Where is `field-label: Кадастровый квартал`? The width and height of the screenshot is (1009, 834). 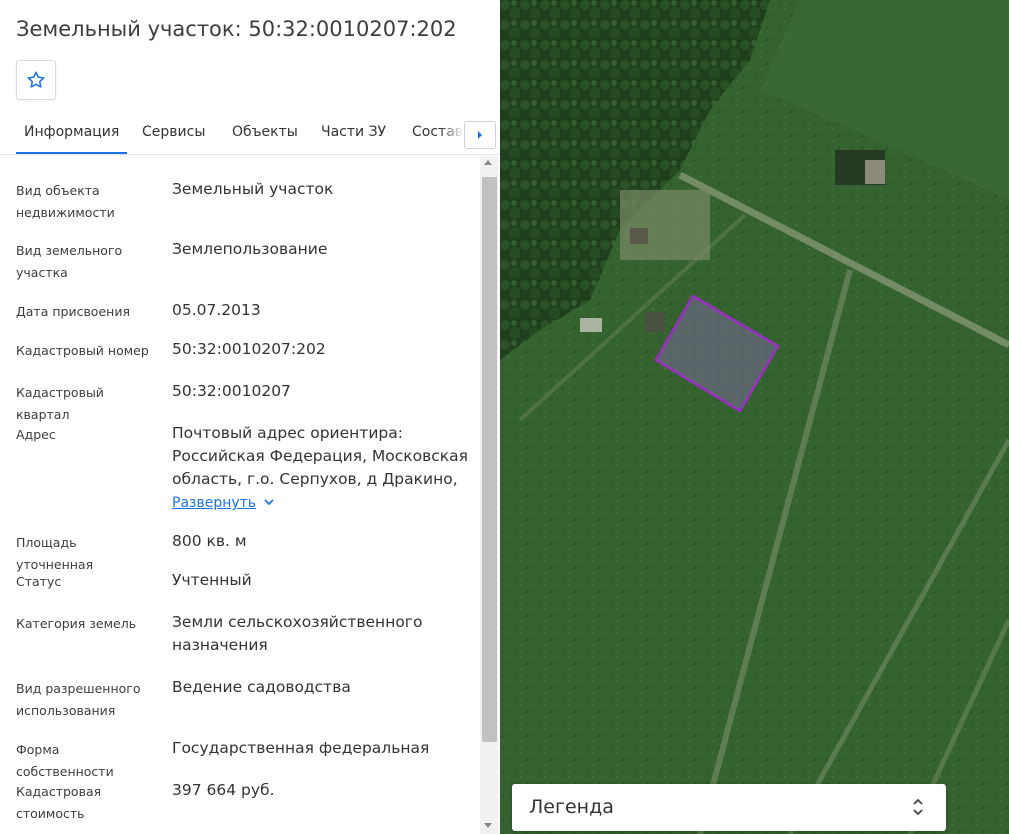 field-label: Кадастровый квартал is located at coordinates (60, 403).